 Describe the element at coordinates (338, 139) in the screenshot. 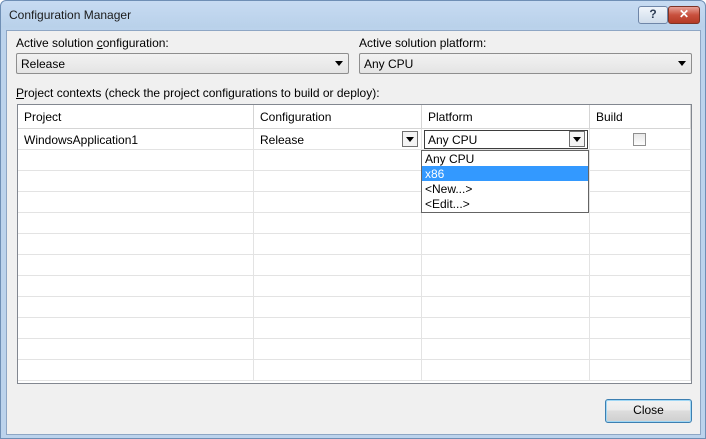

I see `configuration-cell: Release` at that location.